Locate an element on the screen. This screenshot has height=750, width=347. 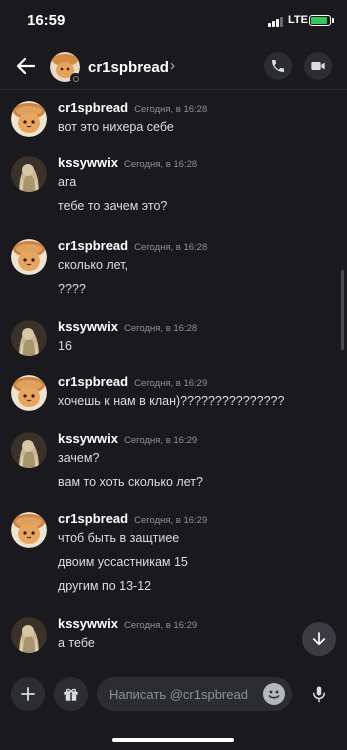
video-call-button is located at coordinates (318, 66).